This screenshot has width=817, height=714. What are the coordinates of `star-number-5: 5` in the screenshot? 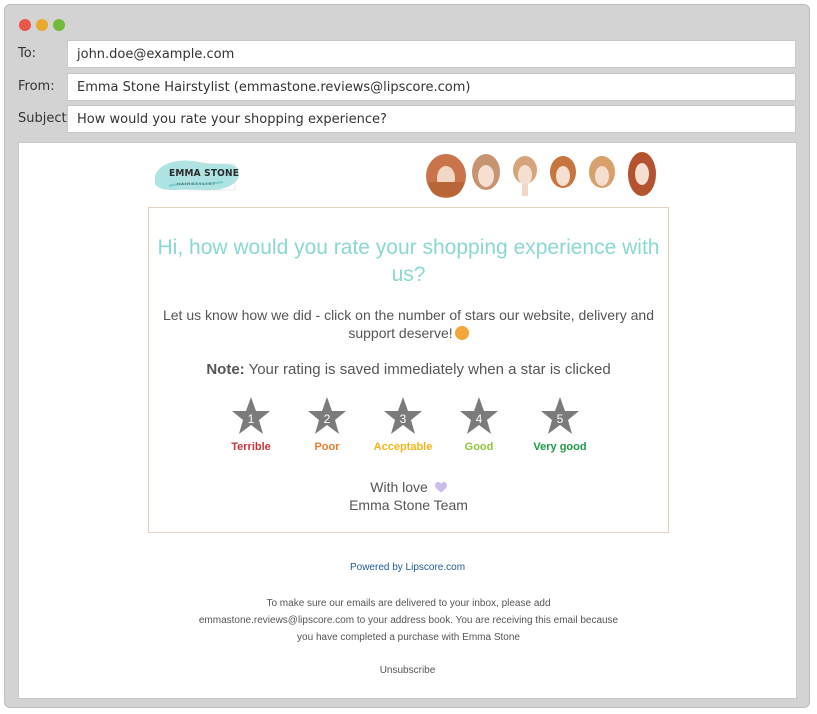 It's located at (560, 419).